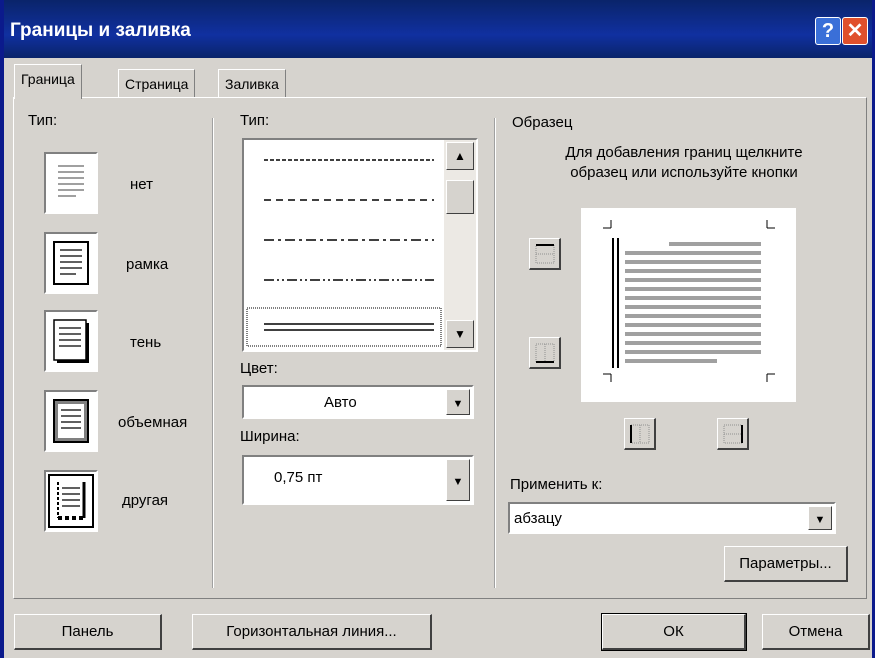 The width and height of the screenshot is (875, 658). I want to click on right-border-button, so click(733, 434).